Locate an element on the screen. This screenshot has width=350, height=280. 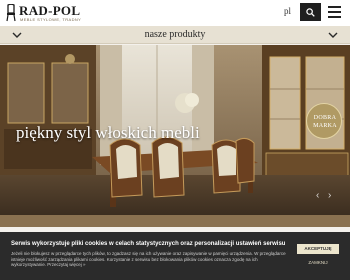
close-cookies-button: ZAMKNIJ is located at coordinates (318, 262).